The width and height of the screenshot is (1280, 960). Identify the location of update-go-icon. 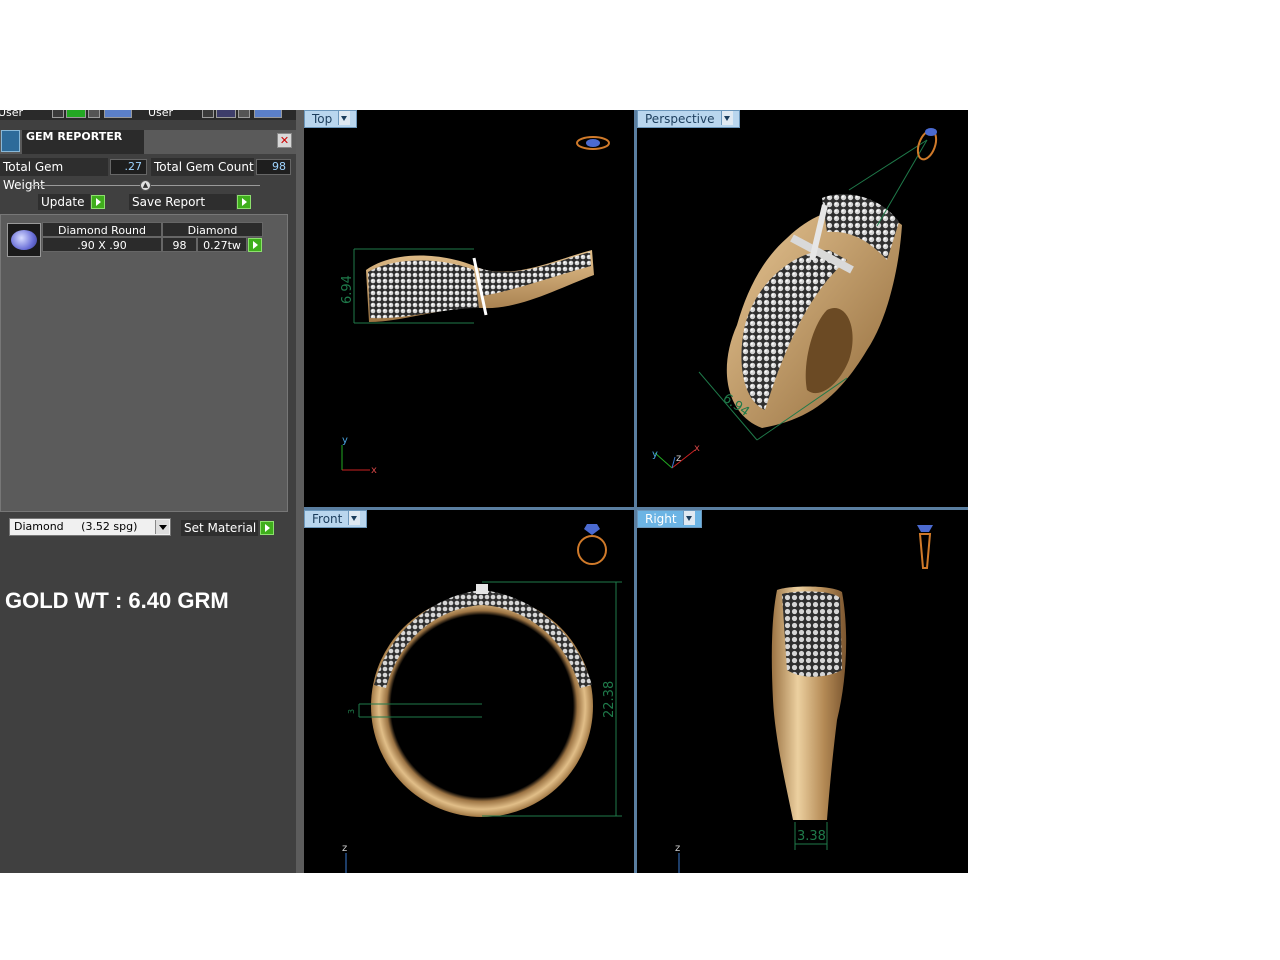
(98, 202).